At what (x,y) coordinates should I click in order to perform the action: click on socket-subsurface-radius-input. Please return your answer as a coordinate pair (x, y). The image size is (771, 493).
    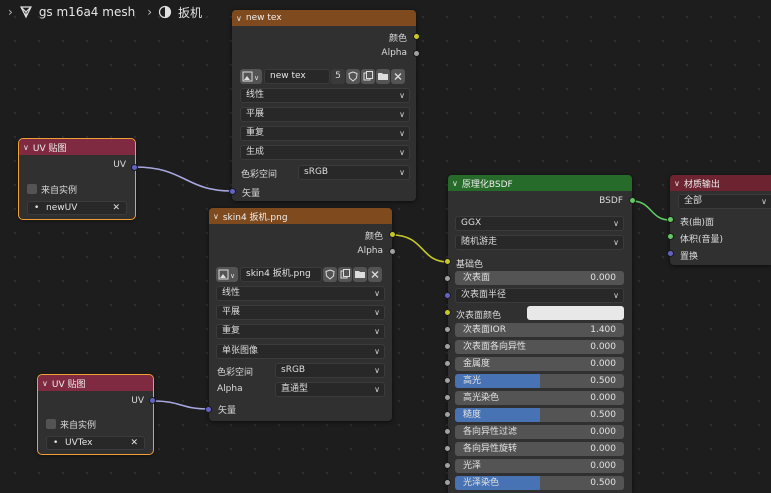
    Looking at the image, I should click on (447, 295).